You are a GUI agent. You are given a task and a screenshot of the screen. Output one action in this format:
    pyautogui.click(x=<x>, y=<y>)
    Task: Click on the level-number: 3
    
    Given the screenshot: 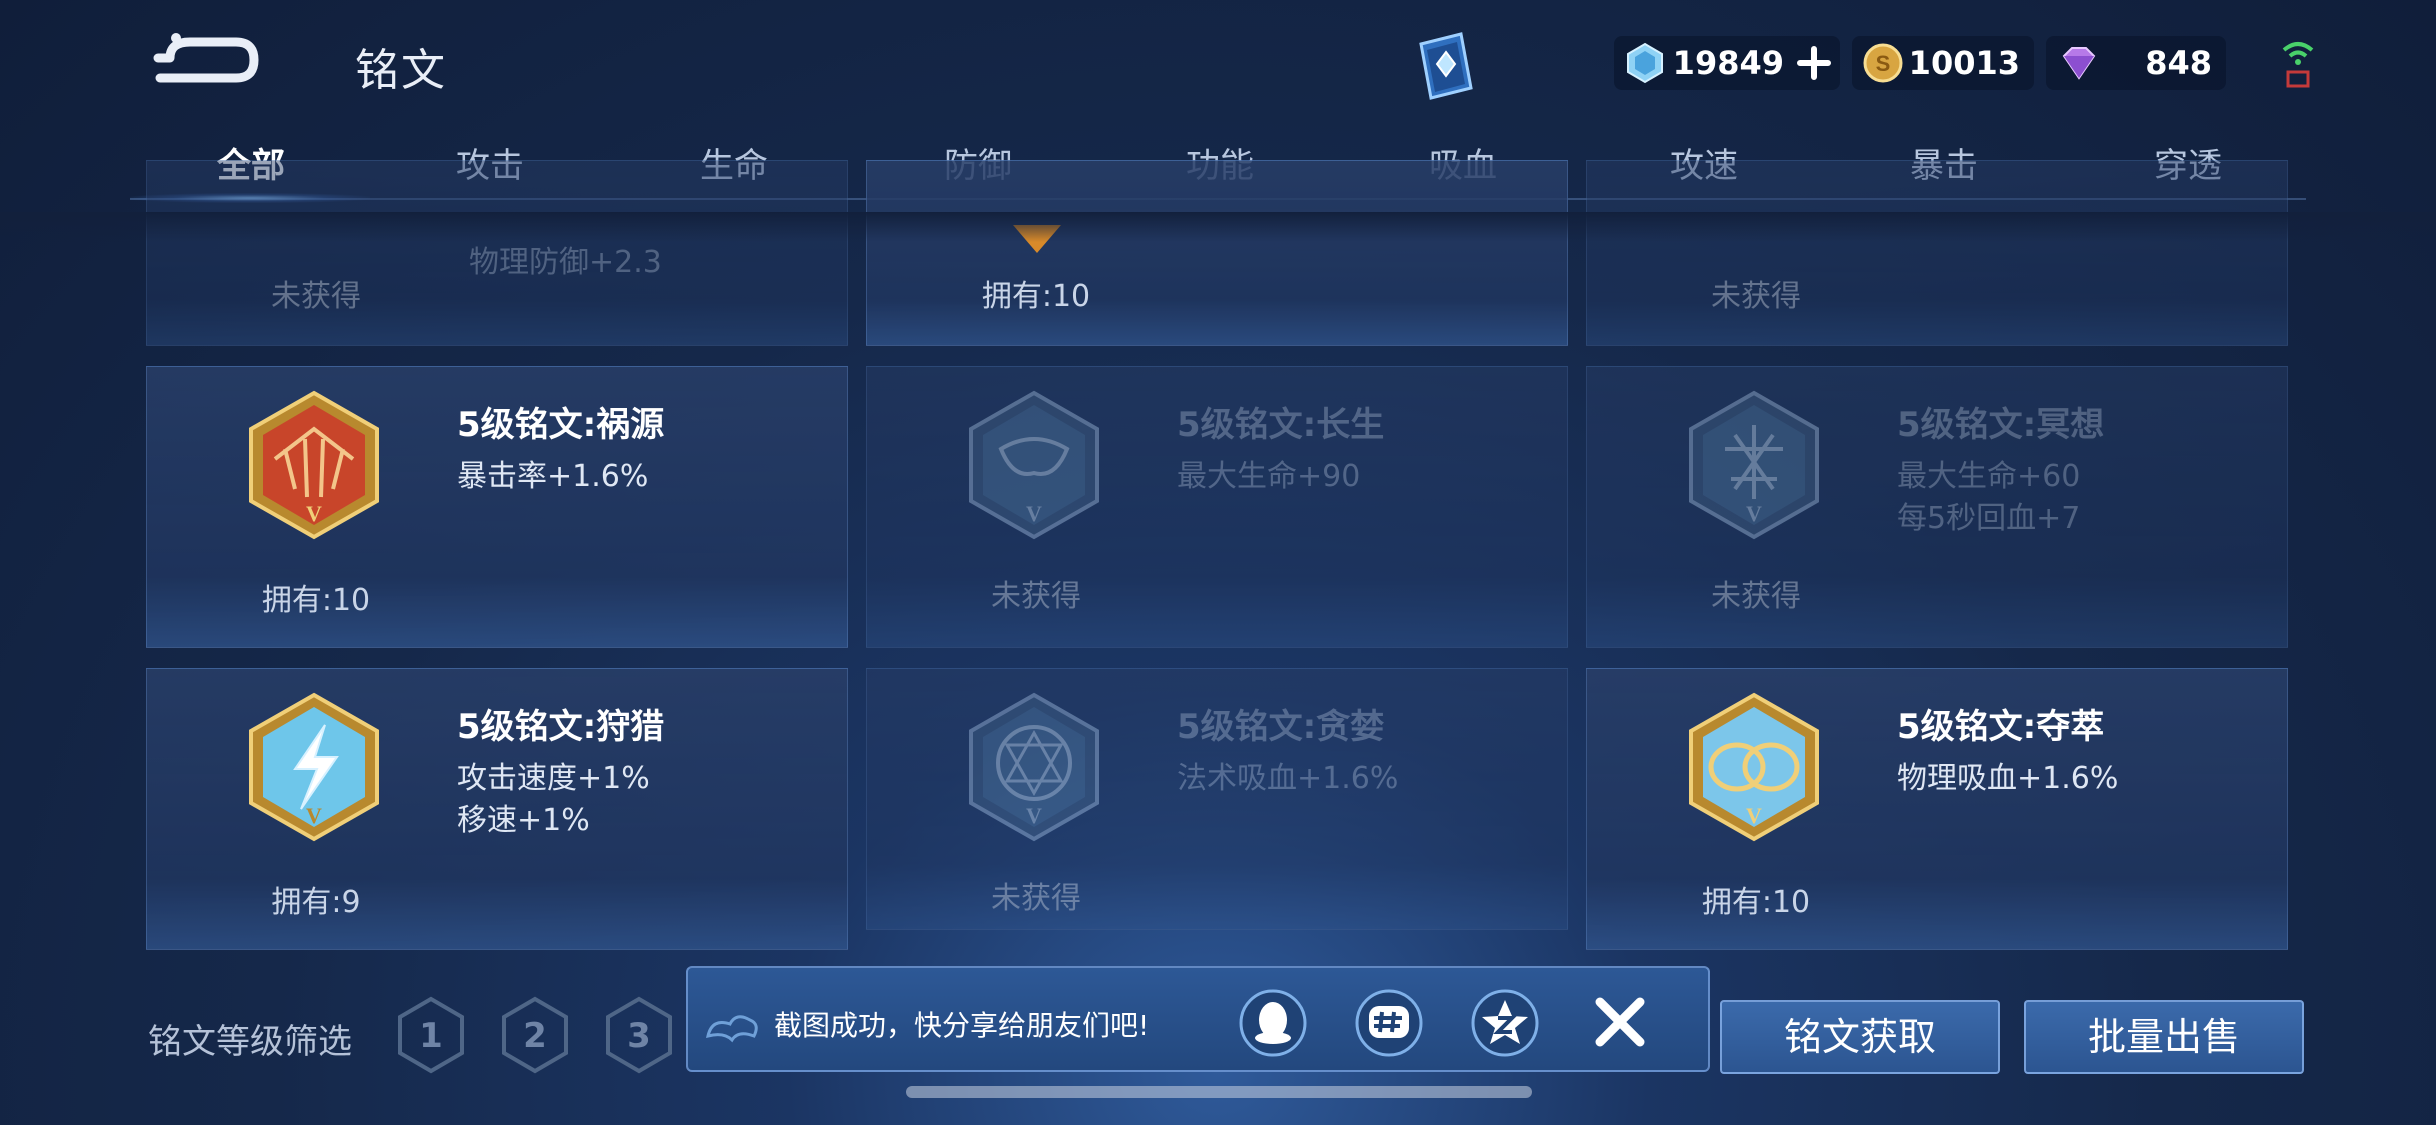 What is the action you would take?
    pyautogui.click(x=639, y=1036)
    